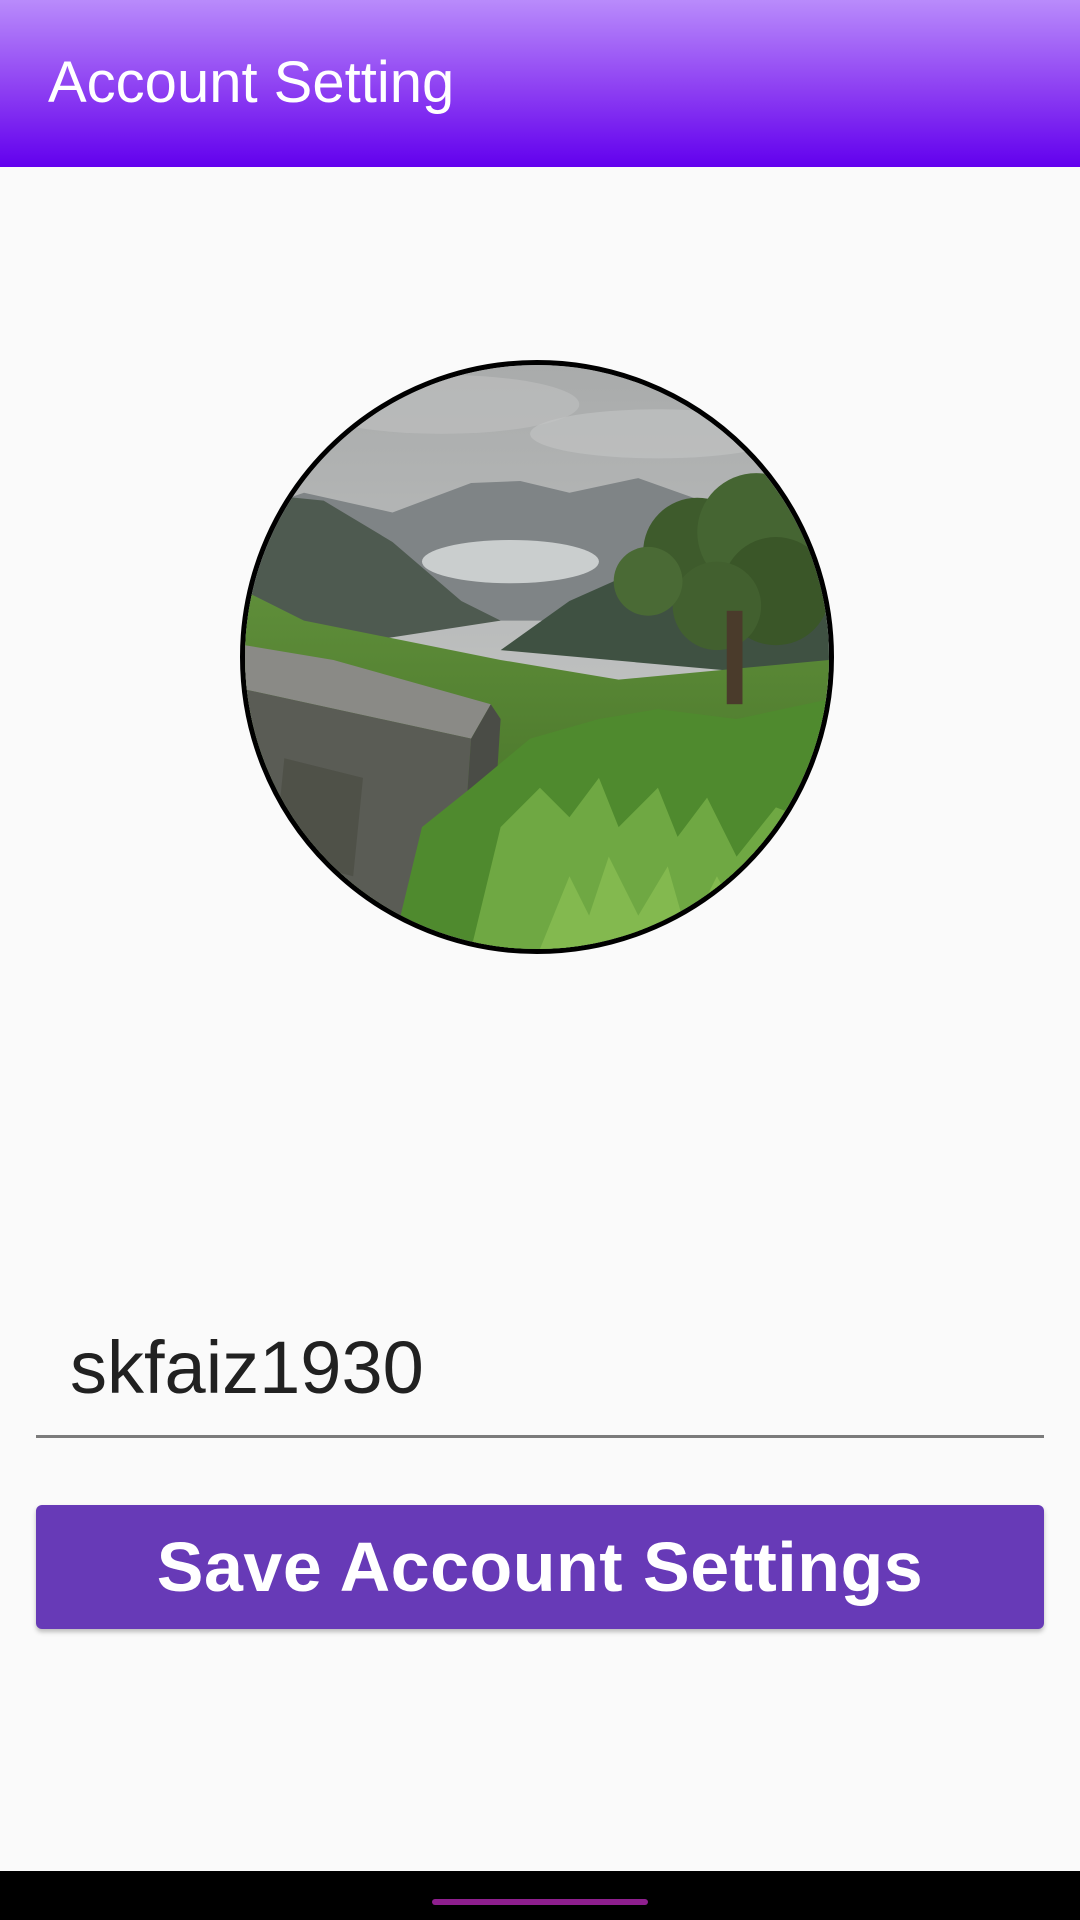 The width and height of the screenshot is (1080, 1920). What do you see at coordinates (540, 1902) in the screenshot?
I see `home-gesture-handle` at bounding box center [540, 1902].